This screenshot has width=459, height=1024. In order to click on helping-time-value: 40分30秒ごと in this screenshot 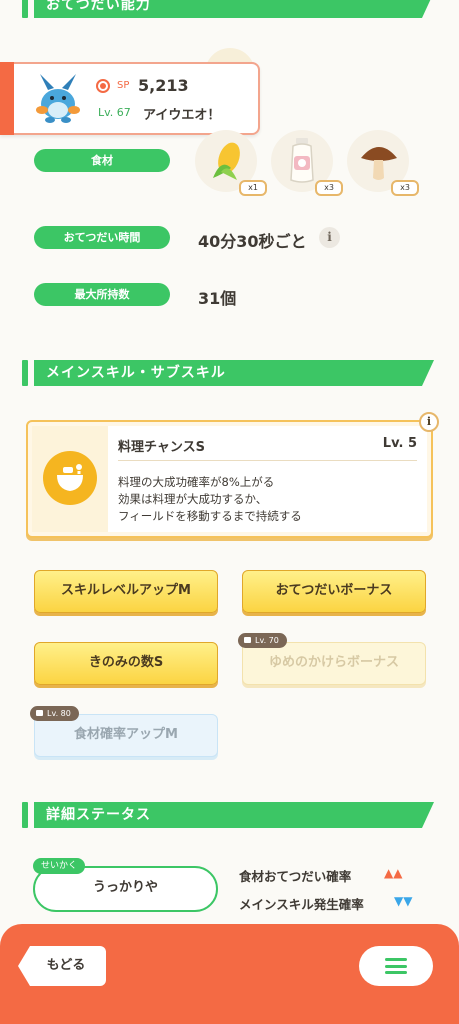, I will do `click(252, 241)`.